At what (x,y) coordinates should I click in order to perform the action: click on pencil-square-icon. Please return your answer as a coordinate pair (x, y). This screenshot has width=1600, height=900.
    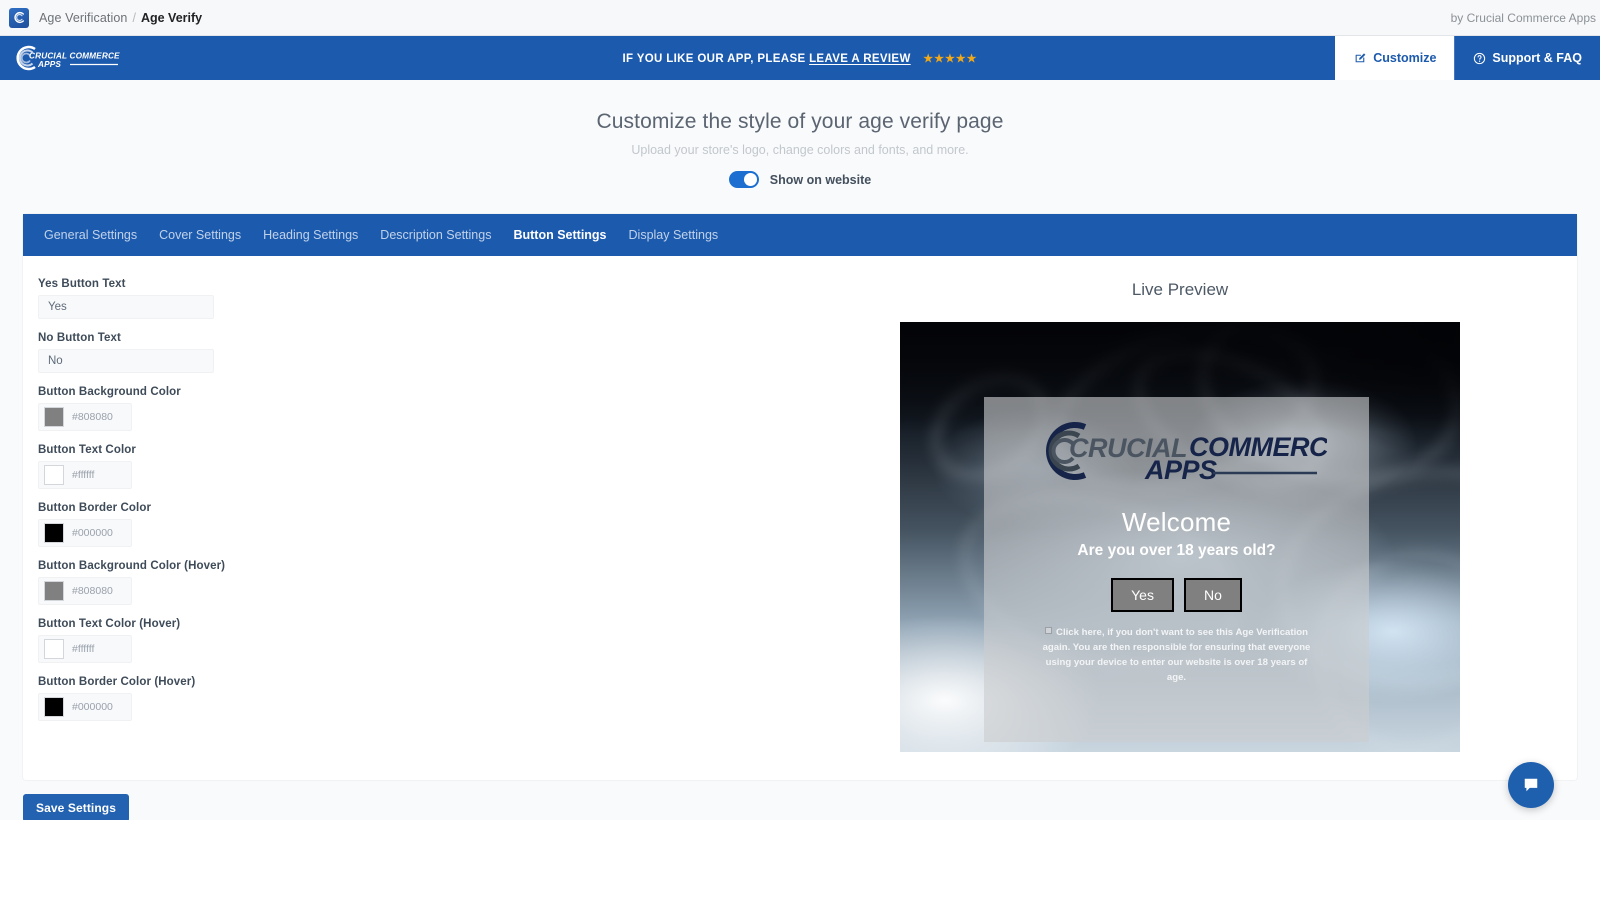
    Looking at the image, I should click on (1360, 58).